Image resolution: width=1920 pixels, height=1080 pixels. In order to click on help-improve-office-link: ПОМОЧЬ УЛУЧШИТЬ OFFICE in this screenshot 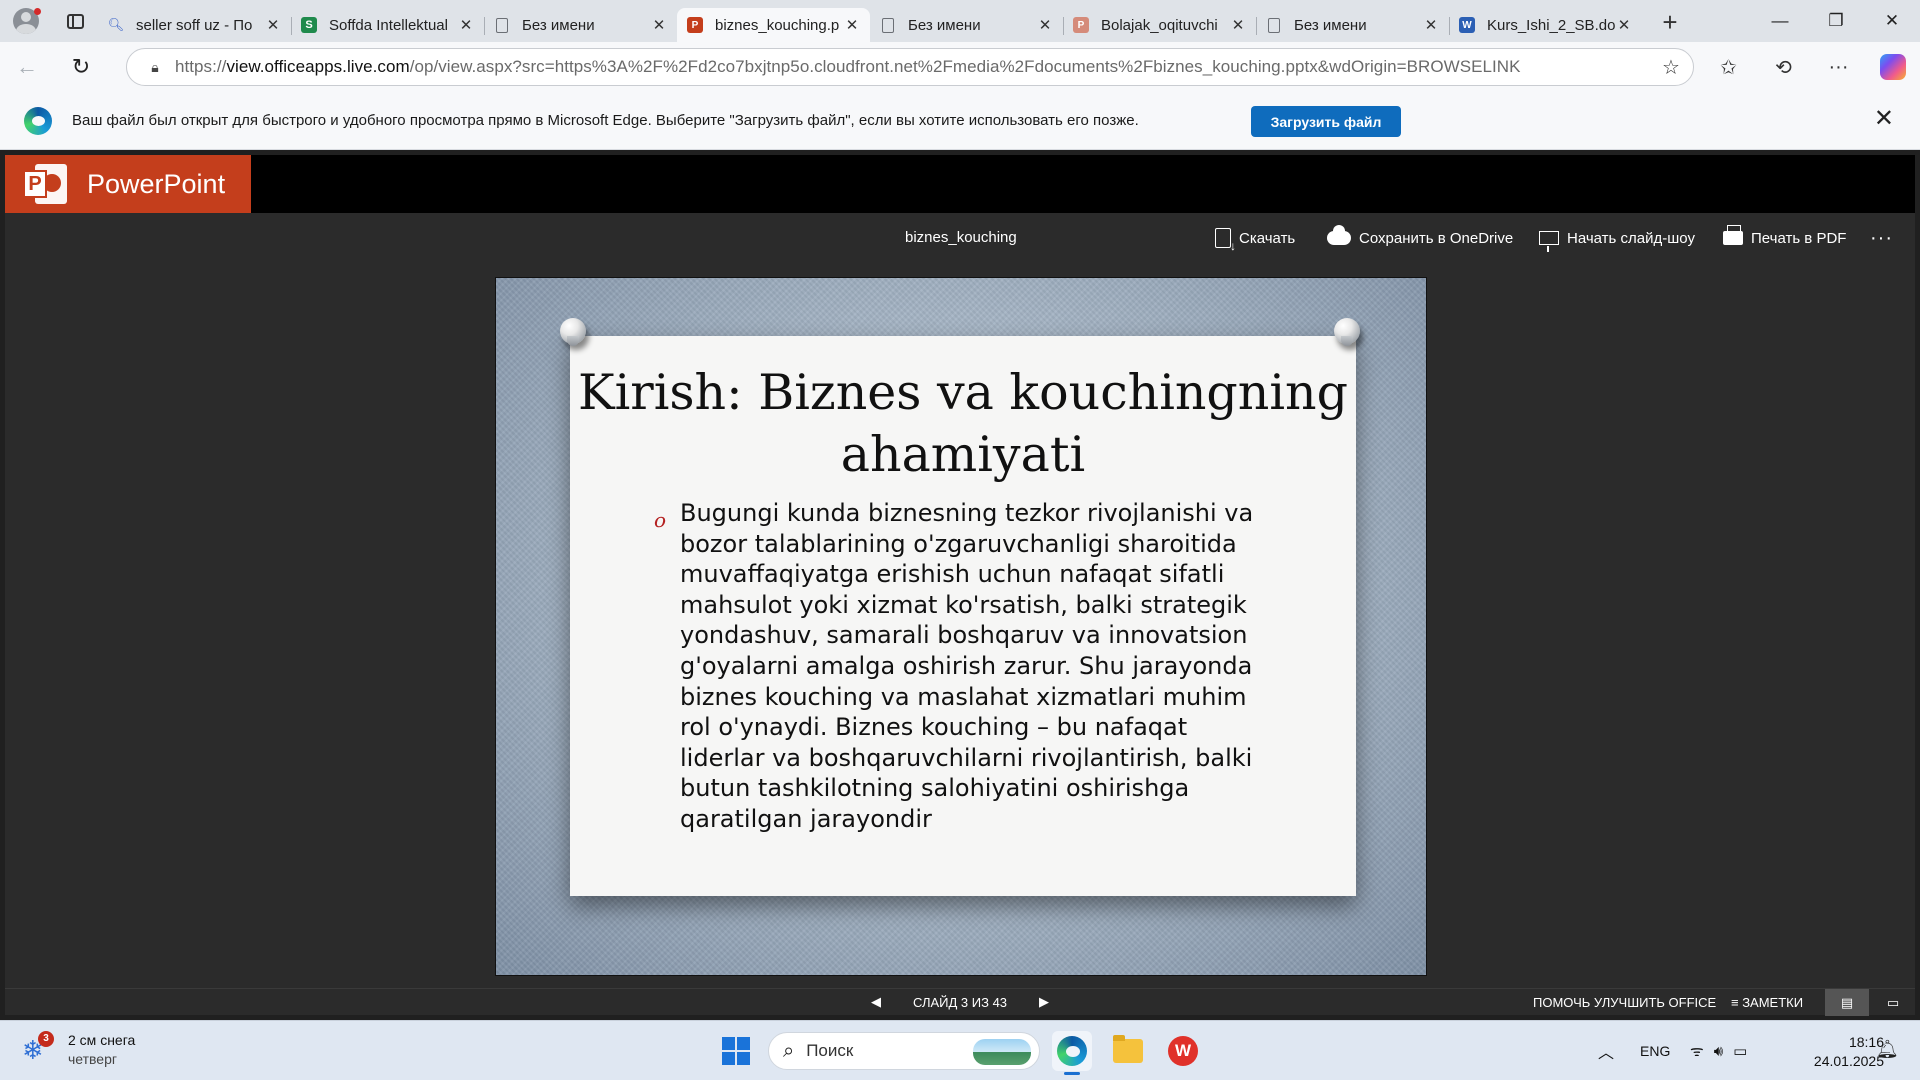, I will do `click(1624, 1002)`.